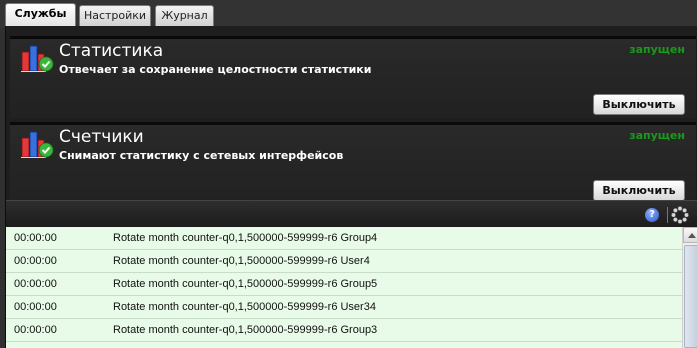 This screenshot has width=697, height=348. What do you see at coordinates (652, 215) in the screenshot?
I see `help-icon: ?` at bounding box center [652, 215].